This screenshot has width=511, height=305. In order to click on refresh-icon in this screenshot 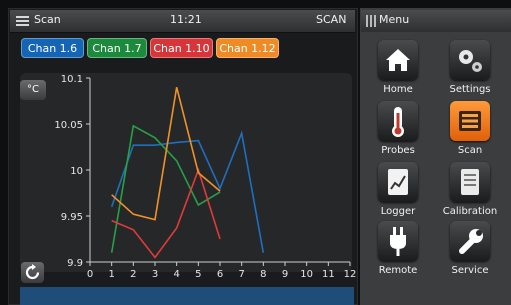, I will do `click(32, 272)`.